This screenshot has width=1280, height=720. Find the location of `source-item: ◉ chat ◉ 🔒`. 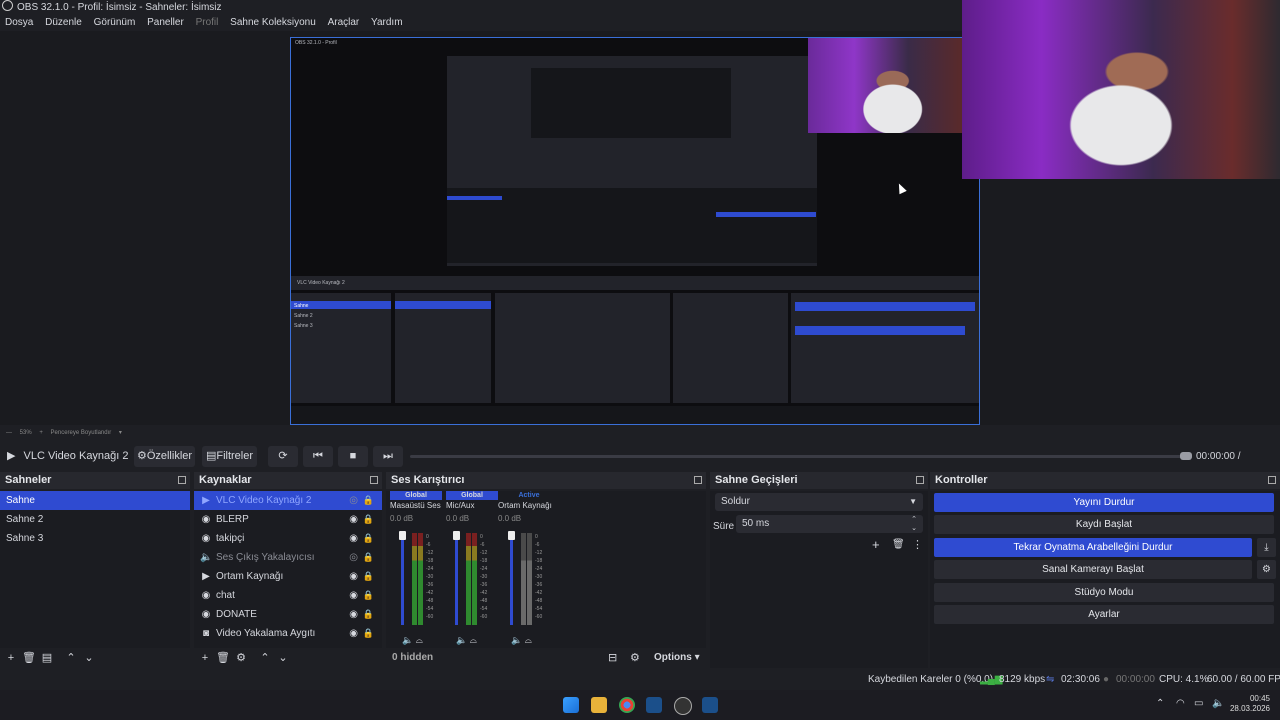

source-item: ◉ chat ◉ 🔒 is located at coordinates (288, 595).